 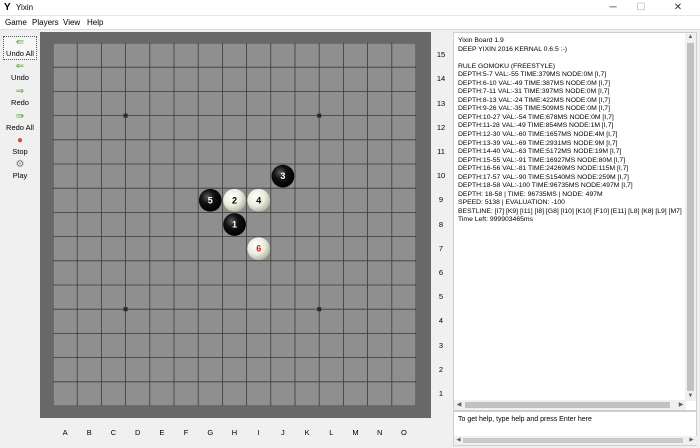 I want to click on toolbar-redo-button: ⇒ Redo, so click(x=20, y=98).